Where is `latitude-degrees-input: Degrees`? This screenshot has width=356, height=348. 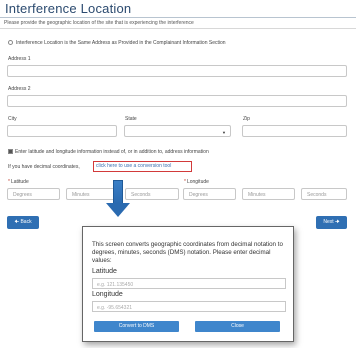 latitude-degrees-input: Degrees is located at coordinates (33, 194).